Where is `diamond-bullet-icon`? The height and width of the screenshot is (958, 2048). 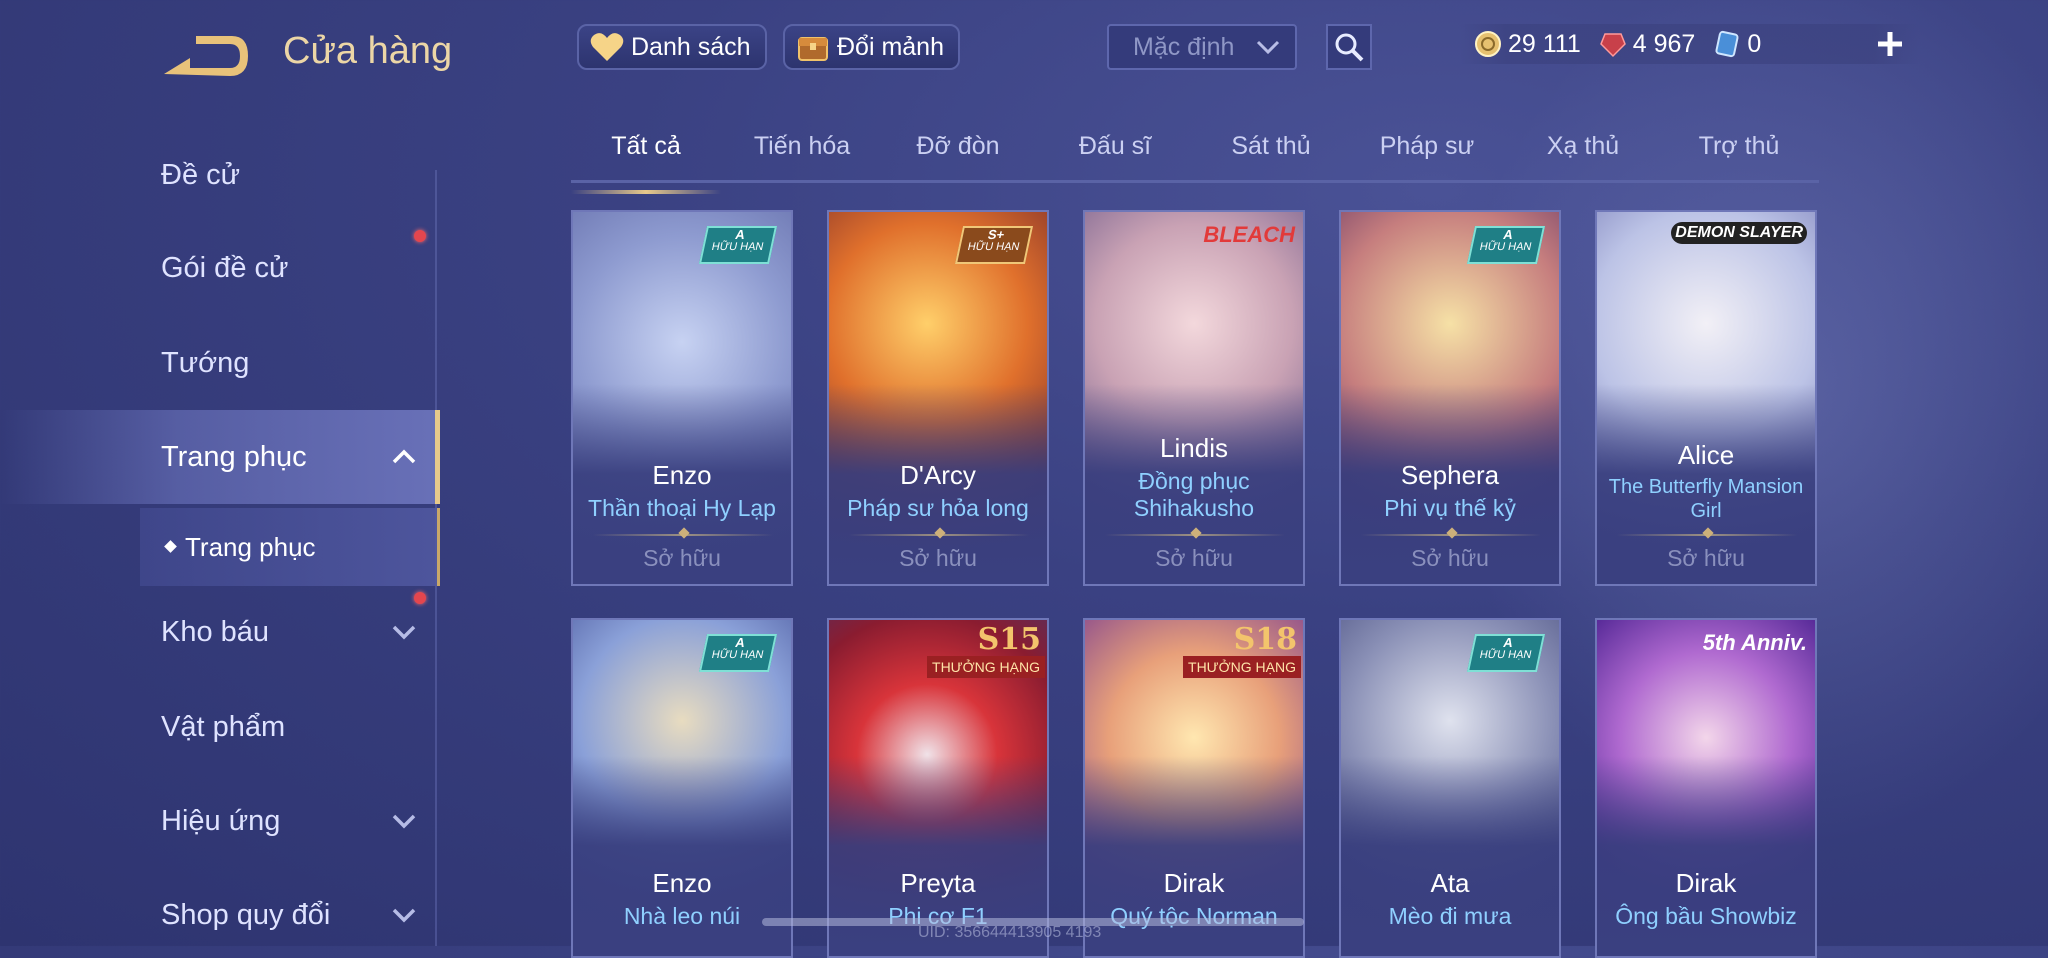 diamond-bullet-icon is located at coordinates (170, 546).